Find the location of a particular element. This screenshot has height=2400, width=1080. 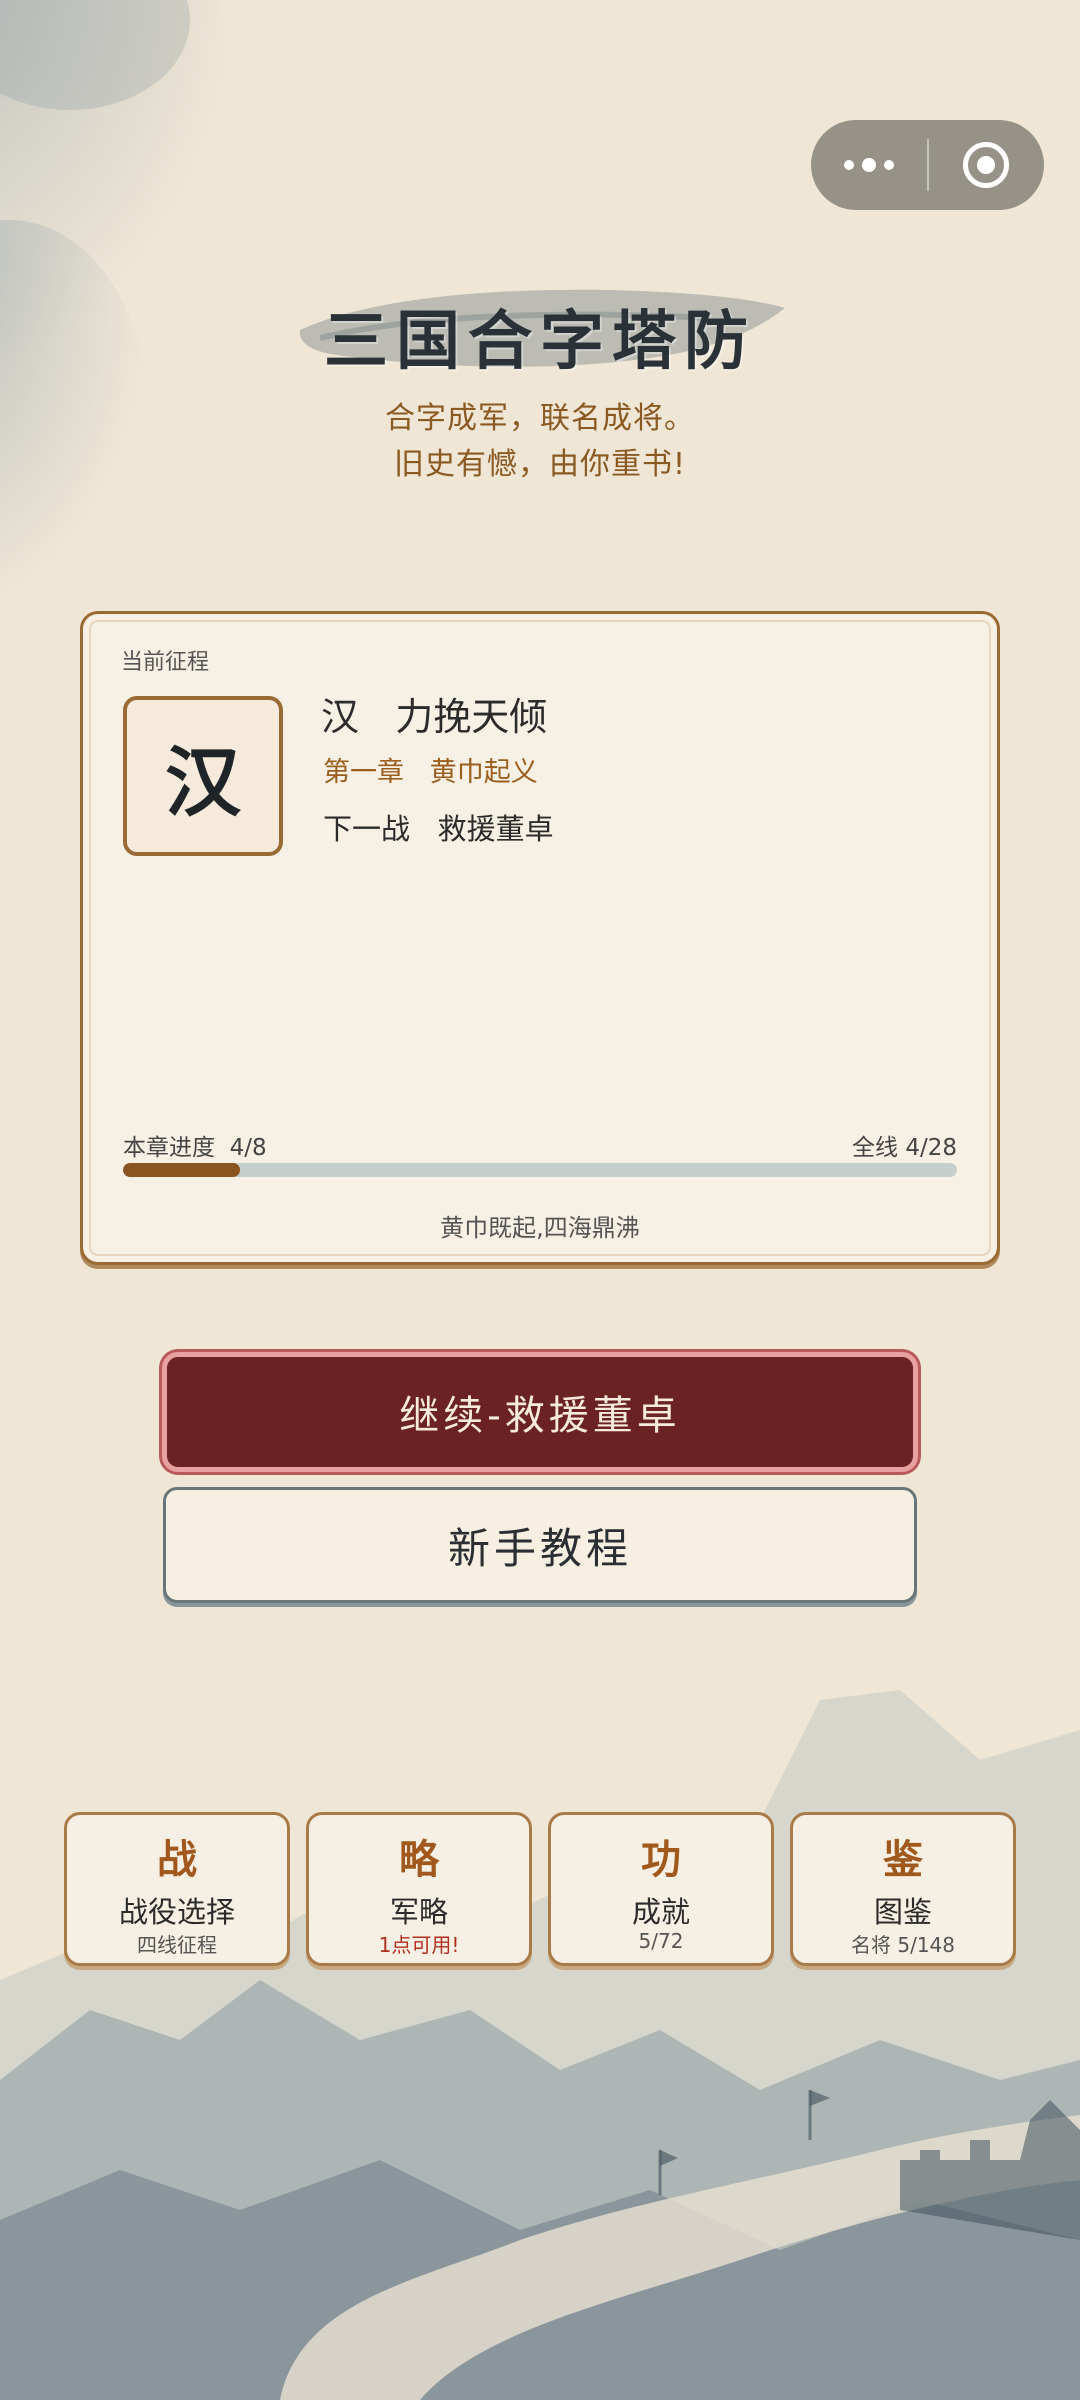

codex-glyph-icon: 鉴 is located at coordinates (903, 1859).